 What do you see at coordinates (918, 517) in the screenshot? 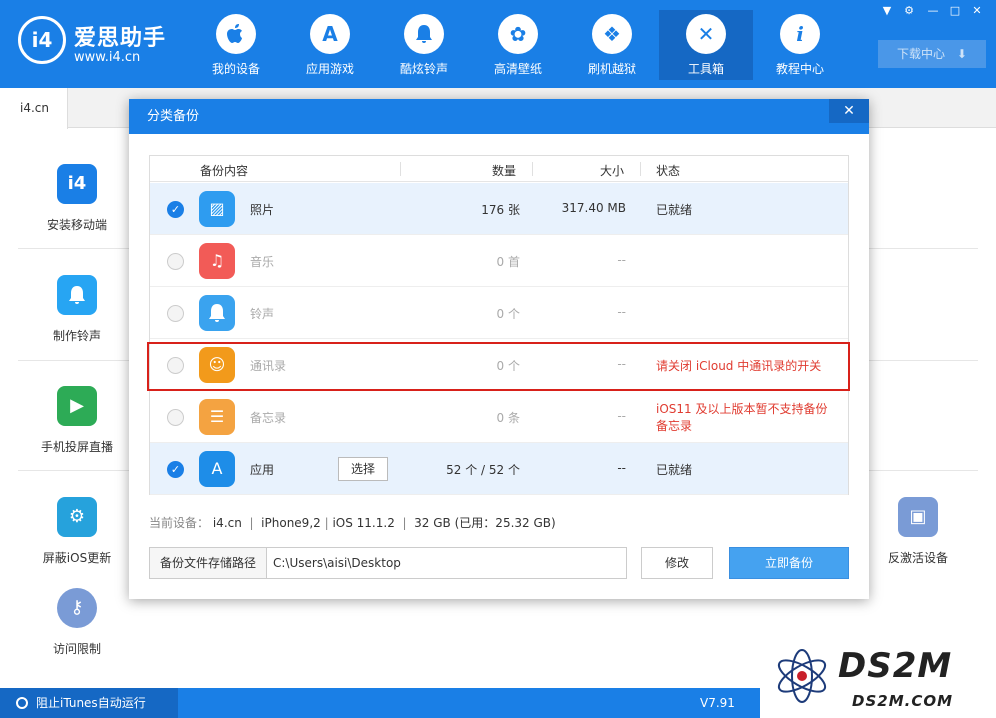
I see `tablet-icon: ▣` at bounding box center [918, 517].